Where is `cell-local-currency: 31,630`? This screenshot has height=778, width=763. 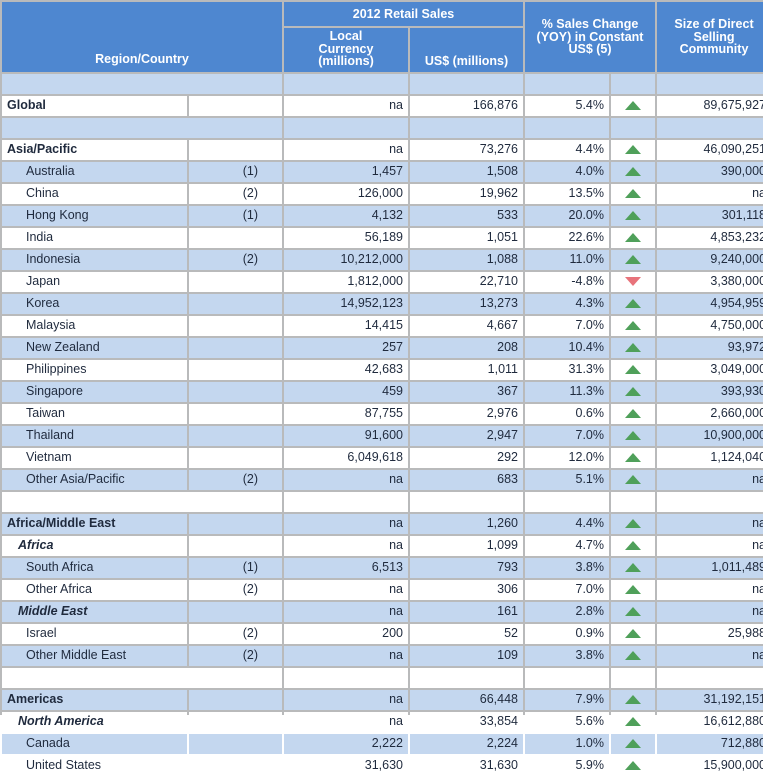 cell-local-currency: 31,630 is located at coordinates (346, 765).